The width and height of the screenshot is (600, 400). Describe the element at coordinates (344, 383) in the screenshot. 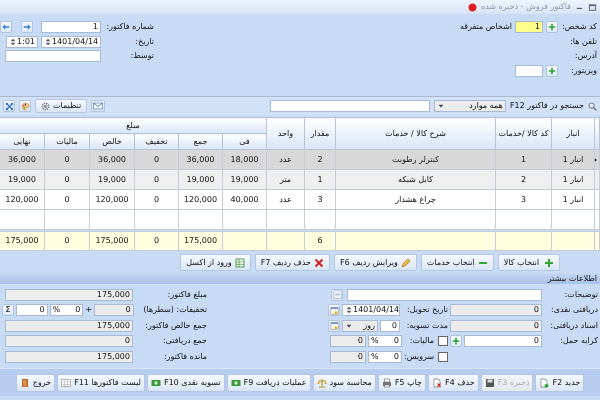

I see `action-button: محاسبه سود` at that location.